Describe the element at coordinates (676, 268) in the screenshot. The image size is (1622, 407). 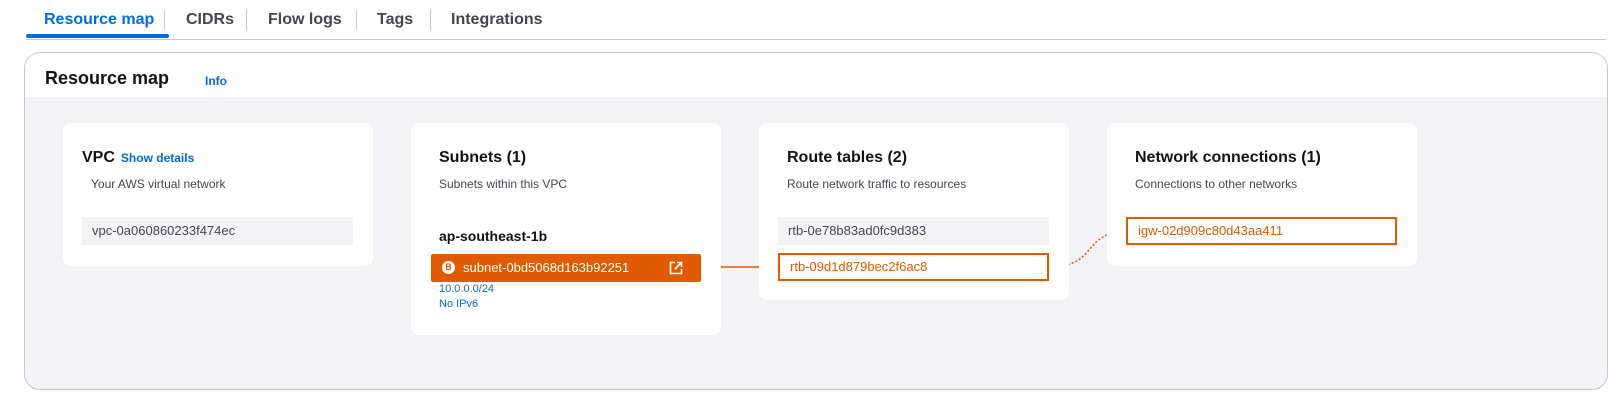
I see `external-link-icon` at that location.